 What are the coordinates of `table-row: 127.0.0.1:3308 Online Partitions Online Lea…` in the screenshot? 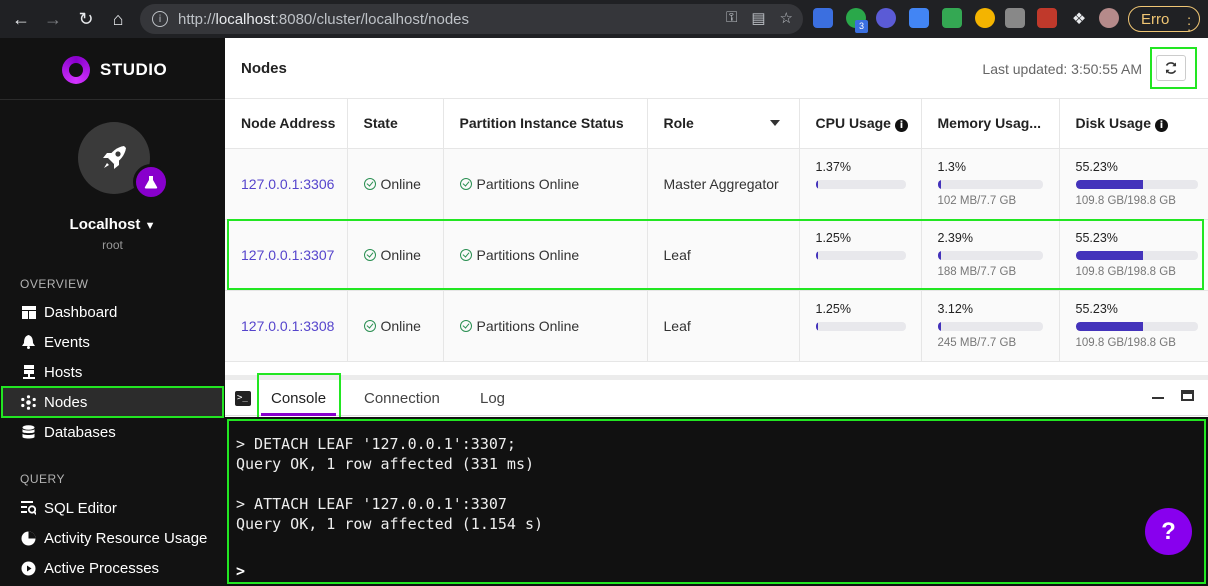 It's located at (716, 326).